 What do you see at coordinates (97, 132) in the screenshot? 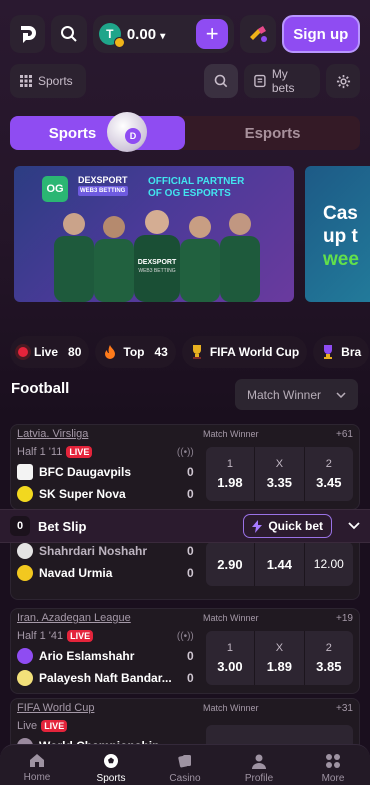
I see `tab-sports: Sports D` at bounding box center [97, 132].